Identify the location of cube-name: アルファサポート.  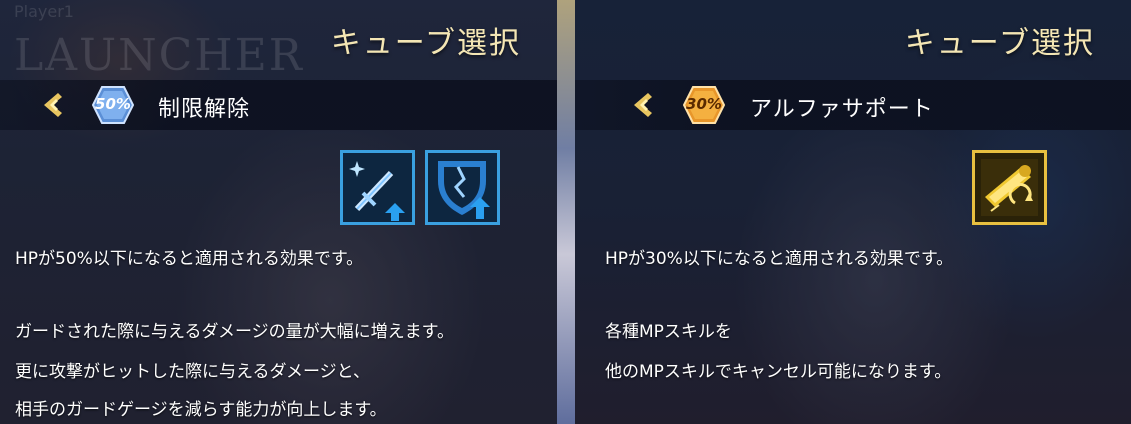
(842, 109).